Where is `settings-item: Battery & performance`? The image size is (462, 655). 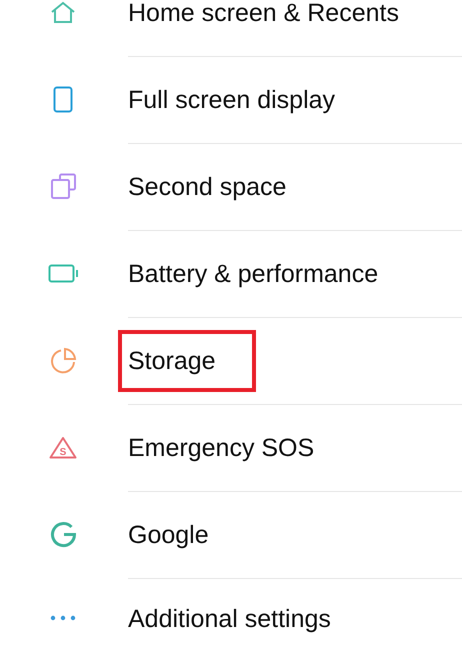
settings-item: Battery & performance is located at coordinates (268, 274).